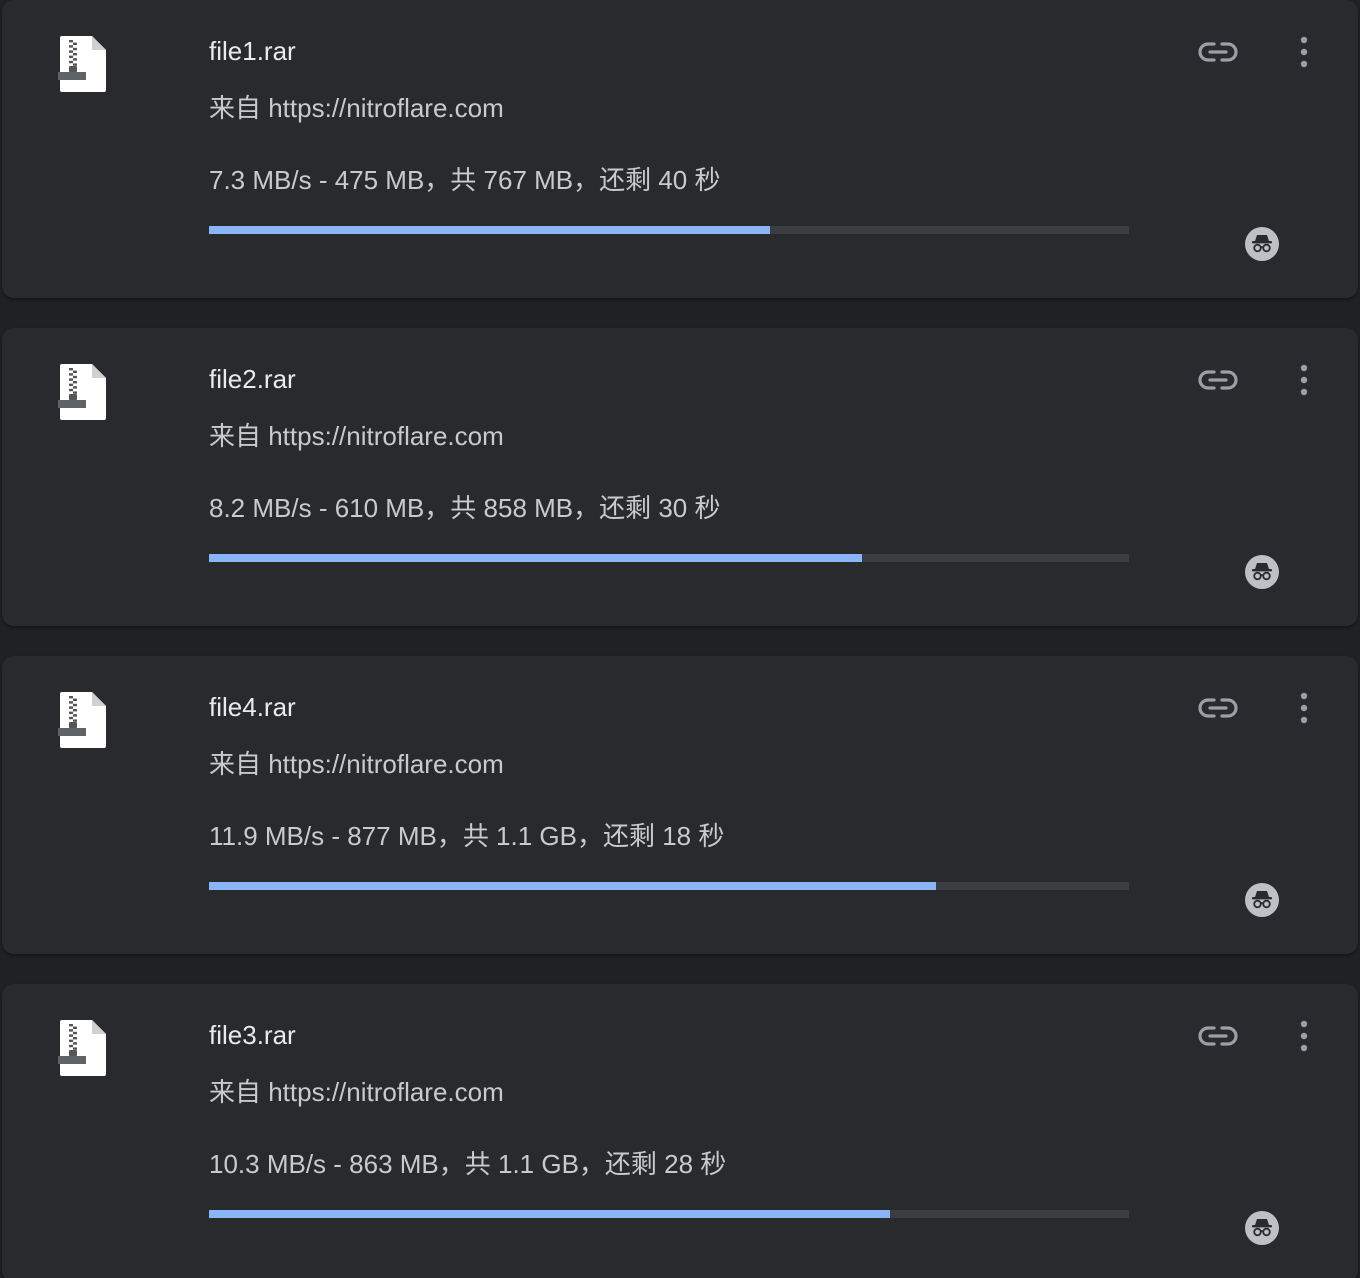  What do you see at coordinates (468, 1164) in the screenshot?
I see `download-status: 10.3 MB/s - 863 MB，共 1.1 GB，还剩 28 秒` at bounding box center [468, 1164].